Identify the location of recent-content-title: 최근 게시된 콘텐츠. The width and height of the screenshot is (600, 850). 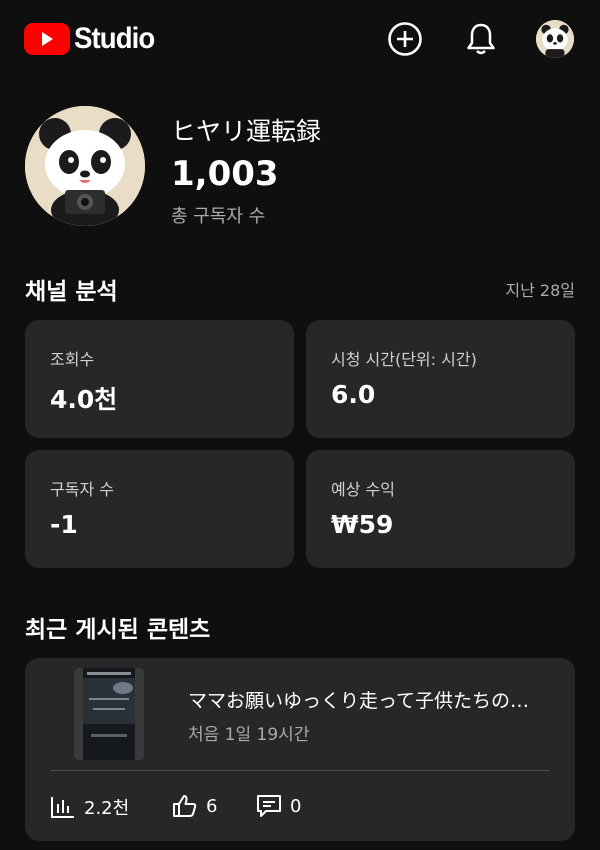
(118, 630).